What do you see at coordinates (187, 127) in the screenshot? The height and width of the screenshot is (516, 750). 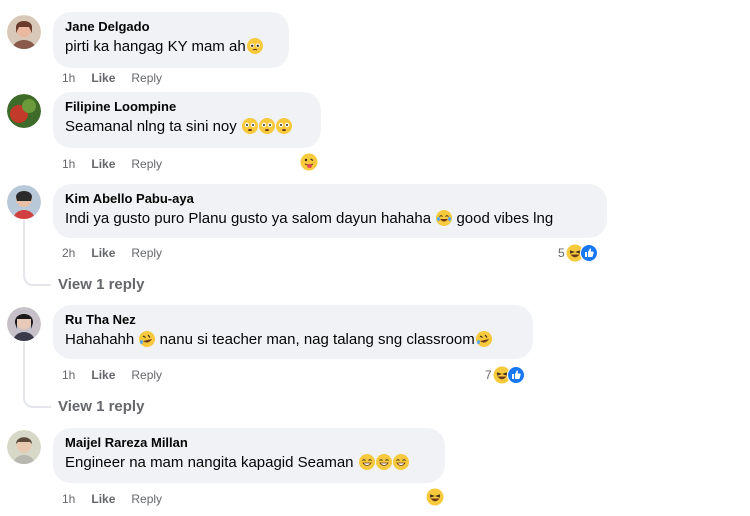 I see `comment-text: Seamanal nlng ta sini noy` at bounding box center [187, 127].